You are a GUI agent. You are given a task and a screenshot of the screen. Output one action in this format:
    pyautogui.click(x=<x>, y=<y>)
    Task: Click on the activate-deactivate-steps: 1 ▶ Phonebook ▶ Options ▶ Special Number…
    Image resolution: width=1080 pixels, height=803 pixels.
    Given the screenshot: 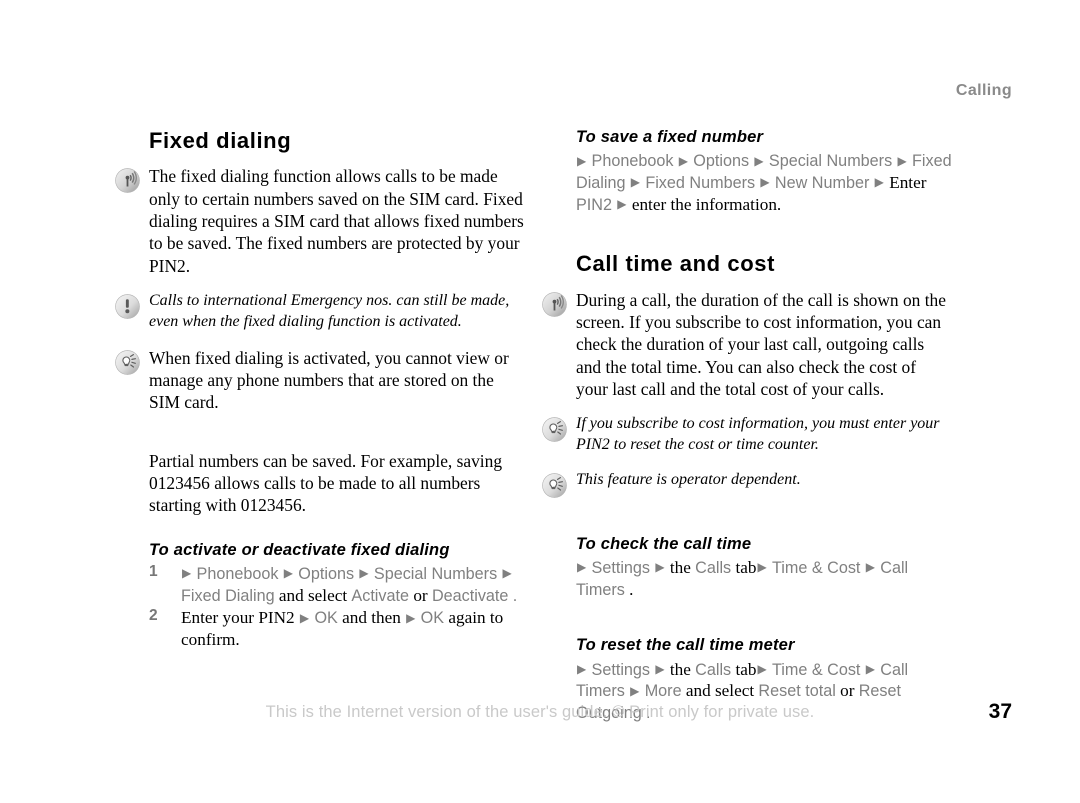 What is the action you would take?
    pyautogui.click(x=319, y=607)
    